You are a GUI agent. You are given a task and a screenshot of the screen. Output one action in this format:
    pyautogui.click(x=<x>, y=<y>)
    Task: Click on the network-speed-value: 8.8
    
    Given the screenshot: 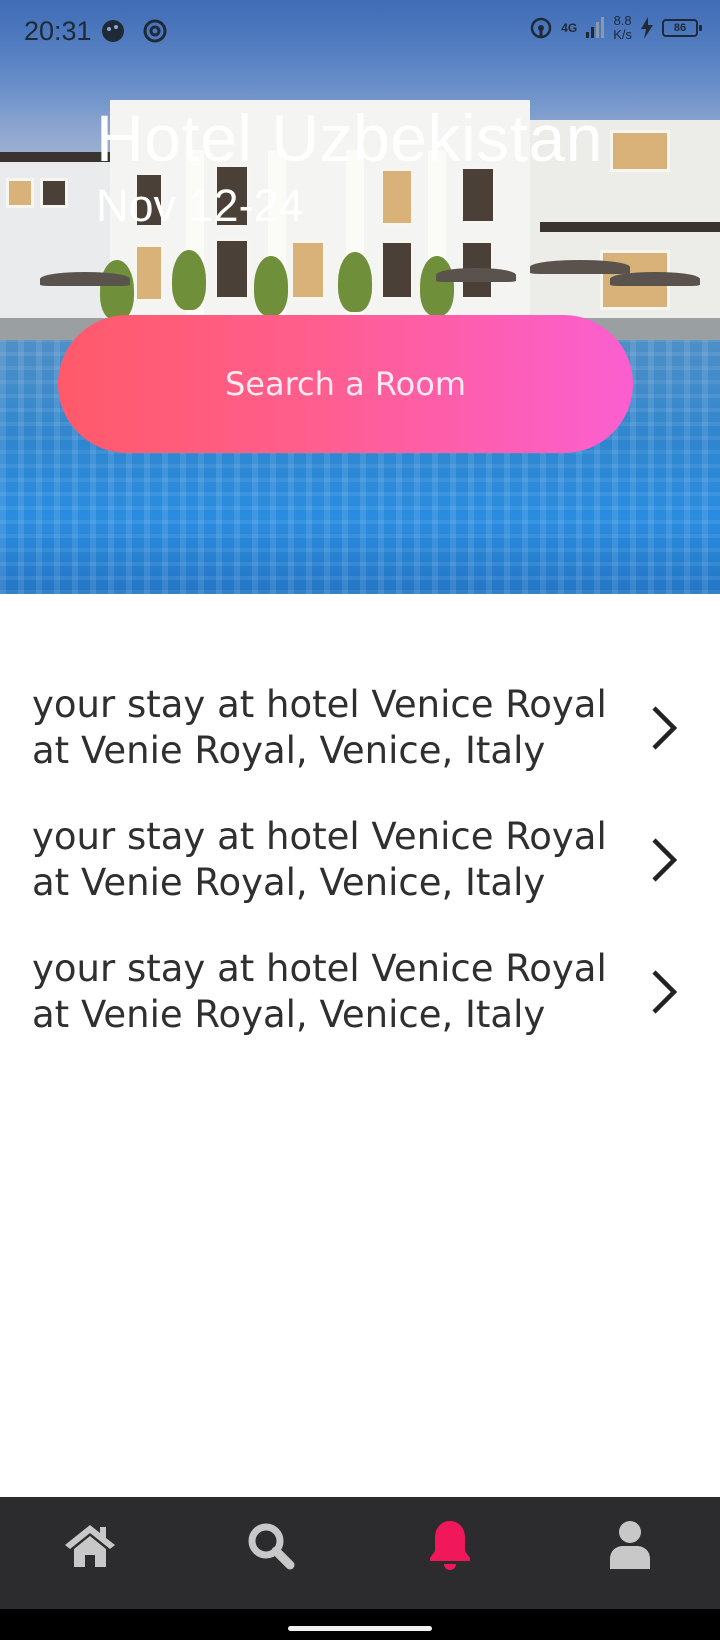 What is the action you would take?
    pyautogui.click(x=622, y=20)
    